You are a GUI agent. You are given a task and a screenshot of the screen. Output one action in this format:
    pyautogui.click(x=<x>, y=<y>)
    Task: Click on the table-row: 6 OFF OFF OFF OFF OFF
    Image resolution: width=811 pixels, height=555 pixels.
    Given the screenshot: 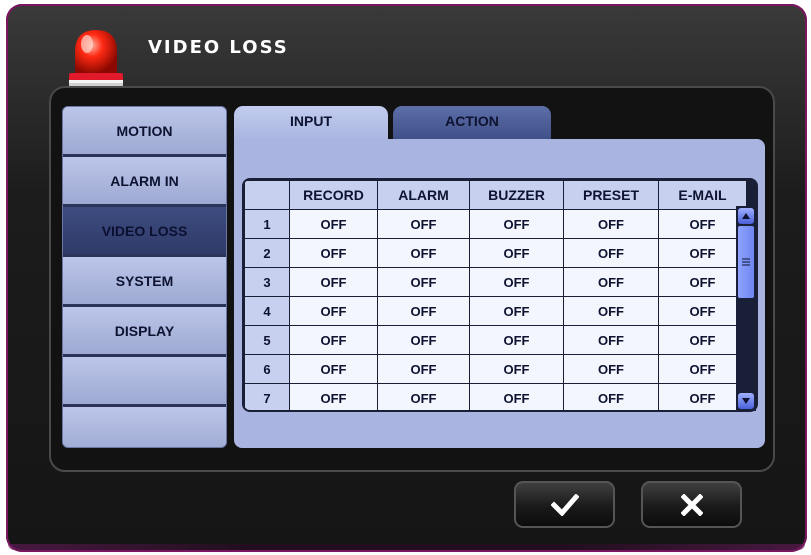 What is the action you would take?
    pyautogui.click(x=495, y=369)
    